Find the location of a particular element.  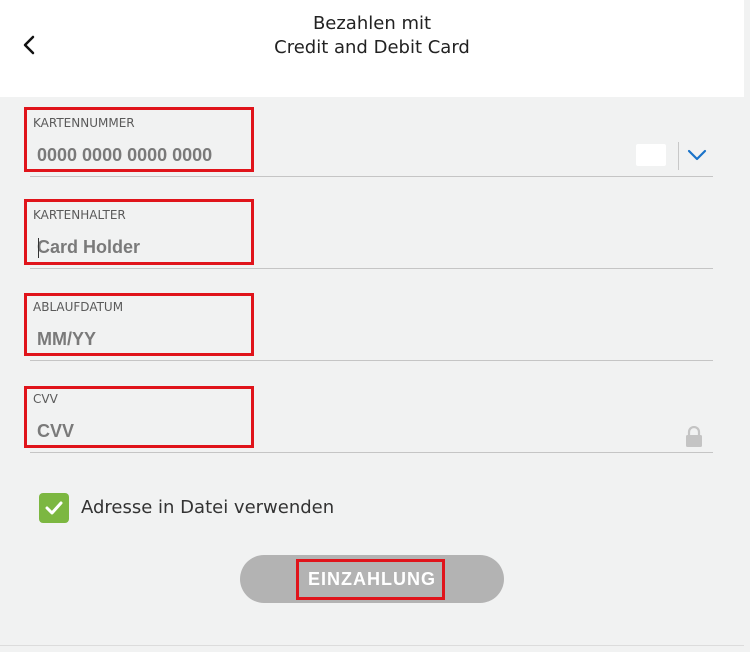

page-subtitle: Credit and Debit Card is located at coordinates (372, 47).